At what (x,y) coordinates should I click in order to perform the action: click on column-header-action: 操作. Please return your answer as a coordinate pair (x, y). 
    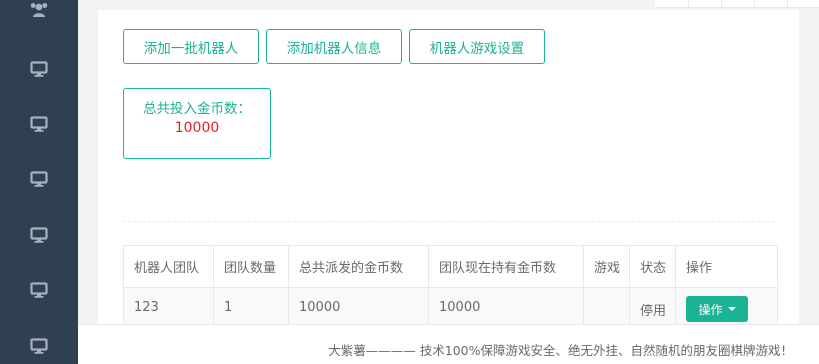
    Looking at the image, I should click on (726, 266).